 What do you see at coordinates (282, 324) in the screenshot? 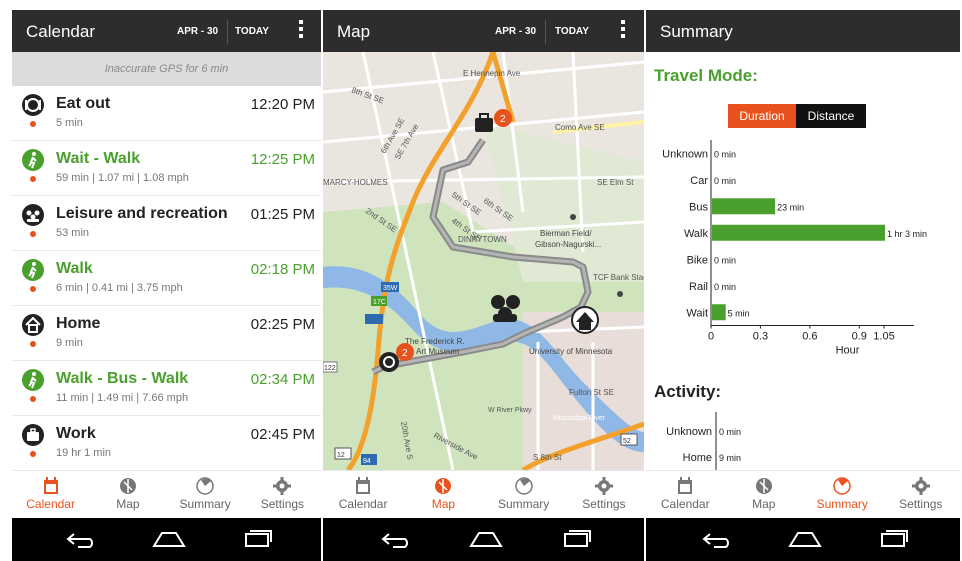
I see `entry-time: 02:25 PM` at bounding box center [282, 324].